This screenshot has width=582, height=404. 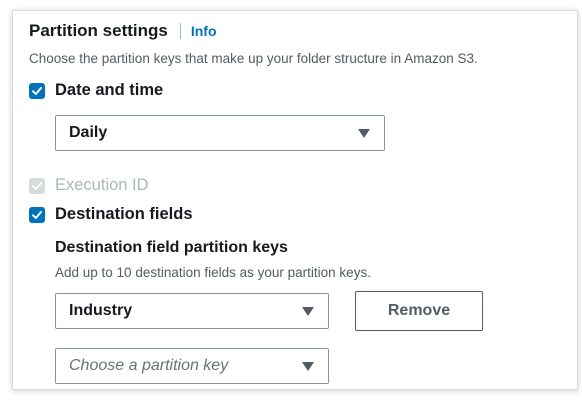 I want to click on new-partition-key-placeholder: Choose a partition key, so click(x=149, y=365).